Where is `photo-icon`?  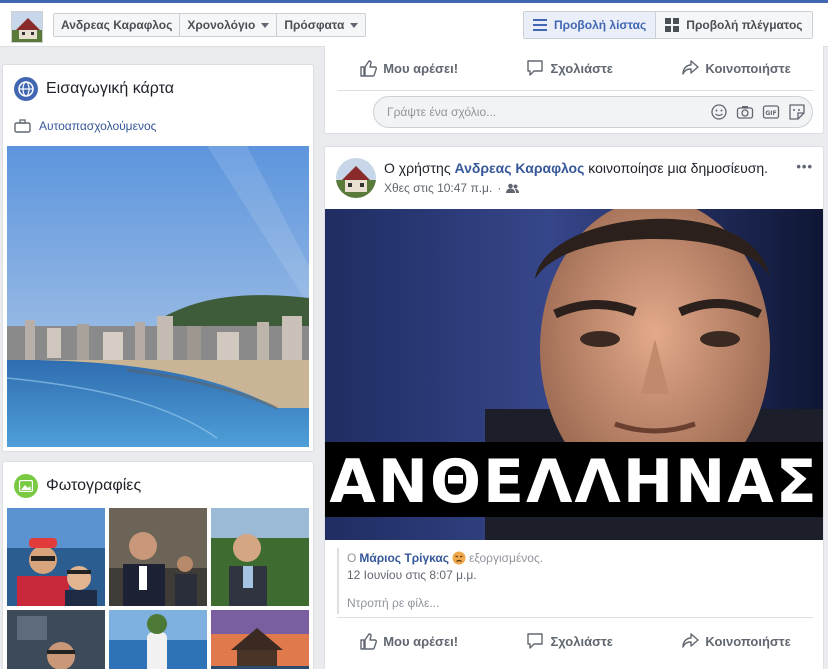 photo-icon is located at coordinates (26, 486).